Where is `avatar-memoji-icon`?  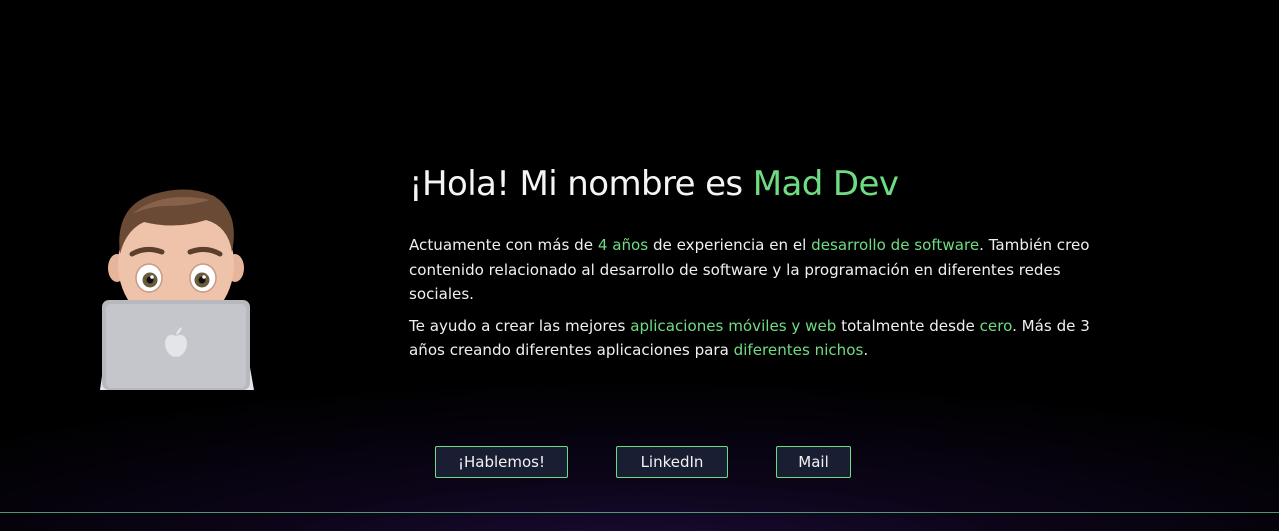 avatar-memoji-icon is located at coordinates (177, 289).